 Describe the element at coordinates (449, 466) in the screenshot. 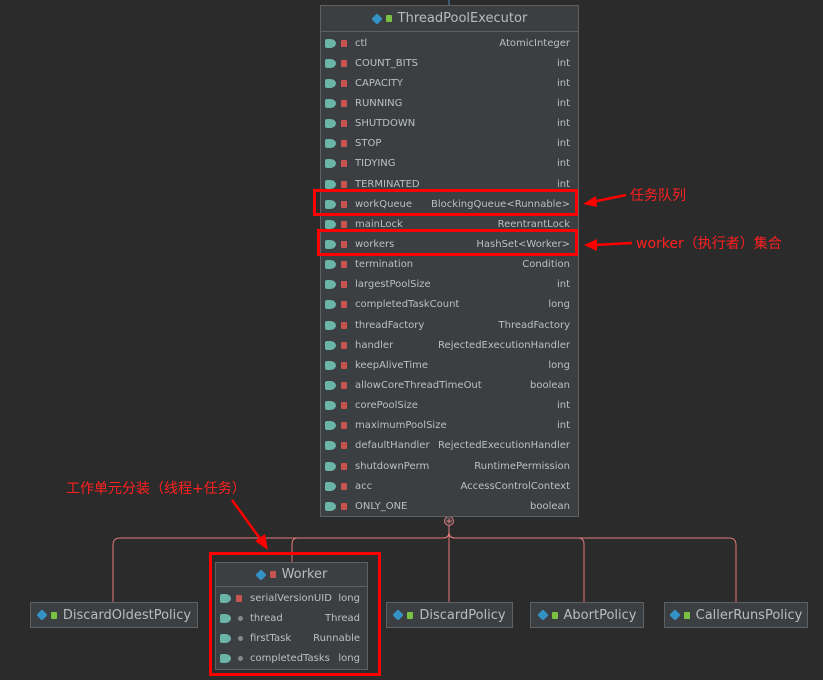

I see `field-row: shutdownPerm RuntimePermission` at that location.